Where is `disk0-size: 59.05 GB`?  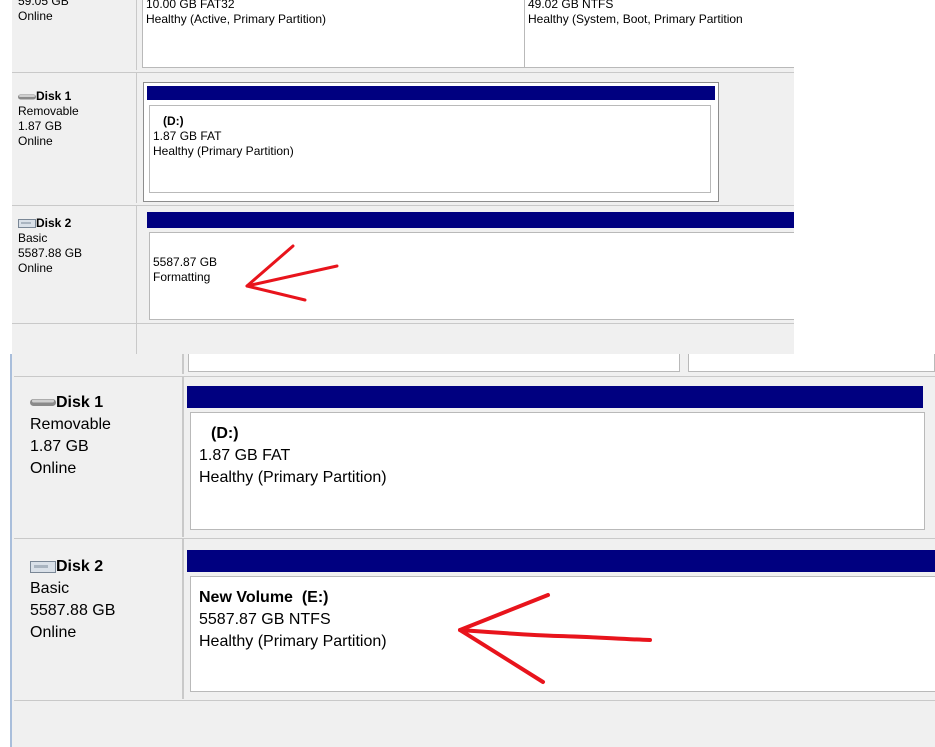 disk0-size: 59.05 GB is located at coordinates (43, 4).